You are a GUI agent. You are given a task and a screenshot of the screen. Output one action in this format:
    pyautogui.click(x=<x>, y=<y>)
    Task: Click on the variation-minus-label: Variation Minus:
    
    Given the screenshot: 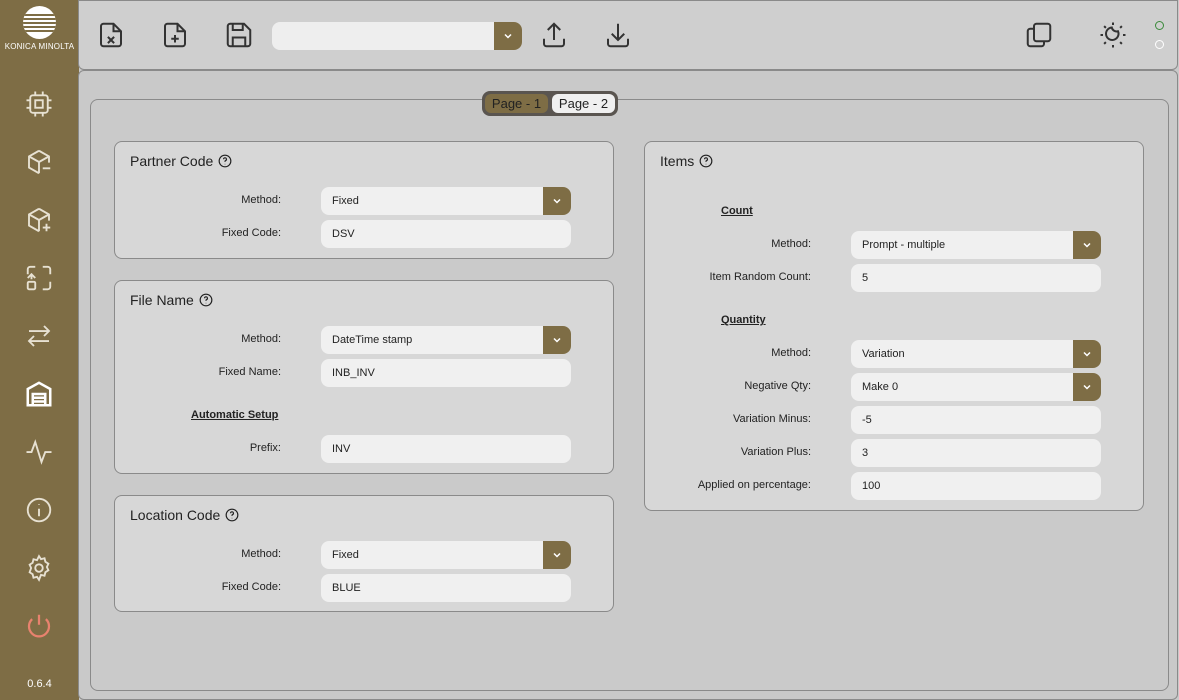 What is the action you would take?
    pyautogui.click(x=771, y=419)
    